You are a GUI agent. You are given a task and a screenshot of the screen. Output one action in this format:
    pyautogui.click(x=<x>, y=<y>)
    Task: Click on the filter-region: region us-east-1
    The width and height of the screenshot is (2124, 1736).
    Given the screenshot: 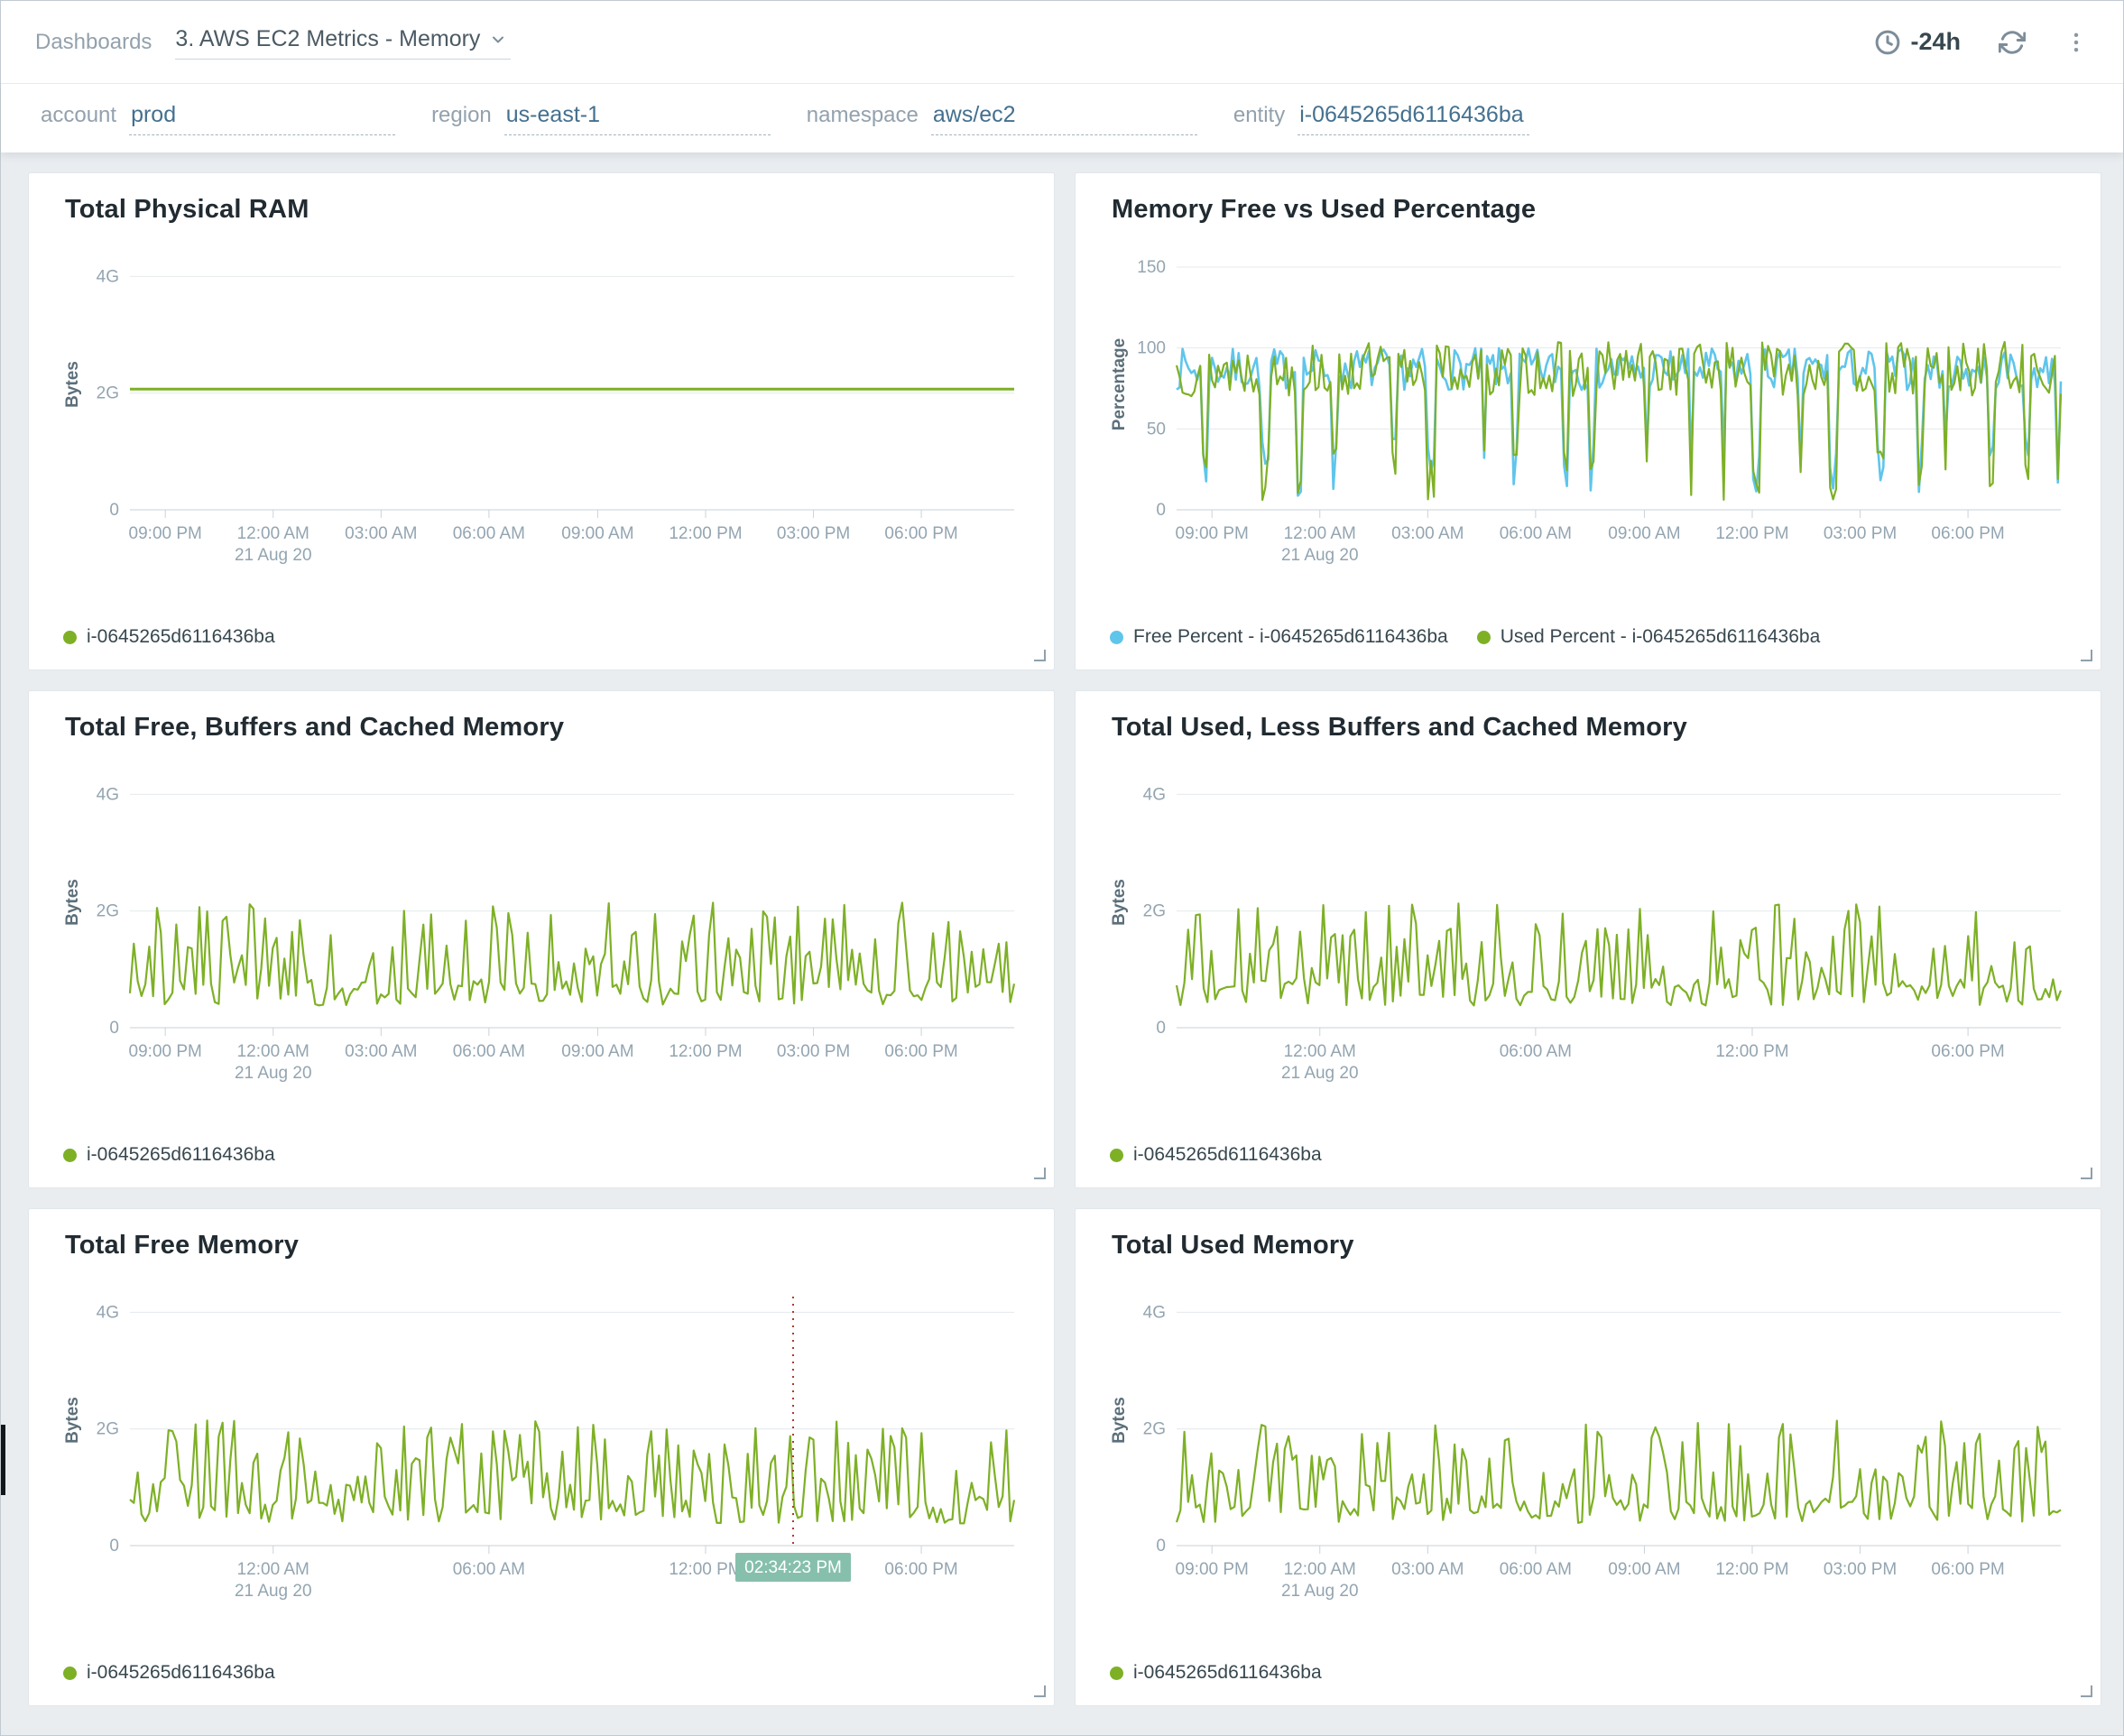 What is the action you would take?
    pyautogui.click(x=601, y=118)
    